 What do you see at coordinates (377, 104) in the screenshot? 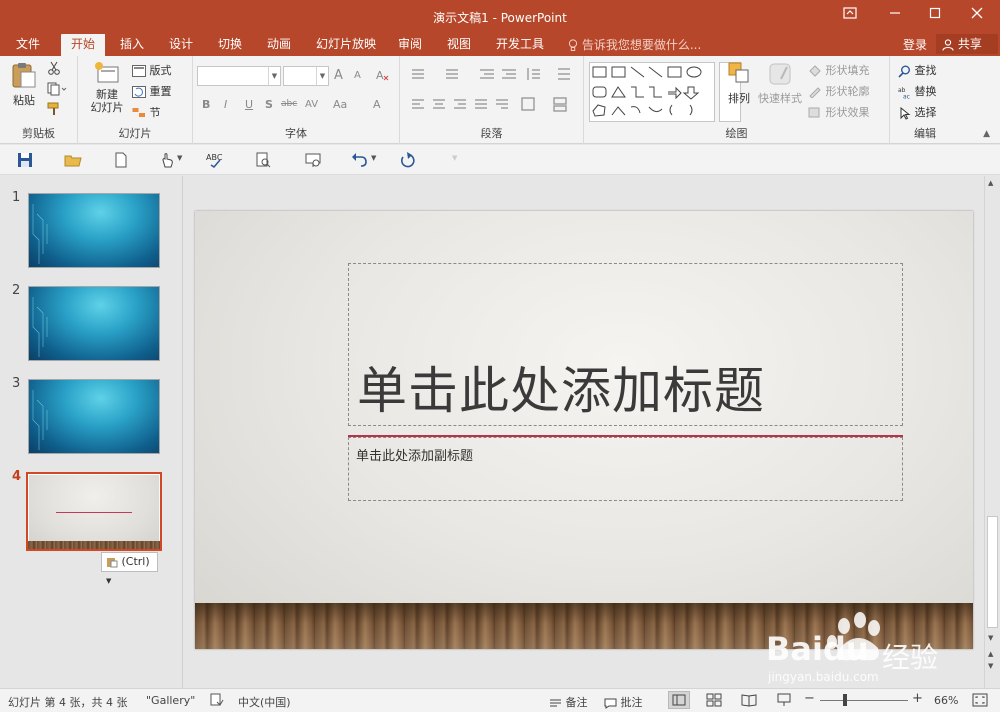
I see `font-color-button: A` at bounding box center [377, 104].